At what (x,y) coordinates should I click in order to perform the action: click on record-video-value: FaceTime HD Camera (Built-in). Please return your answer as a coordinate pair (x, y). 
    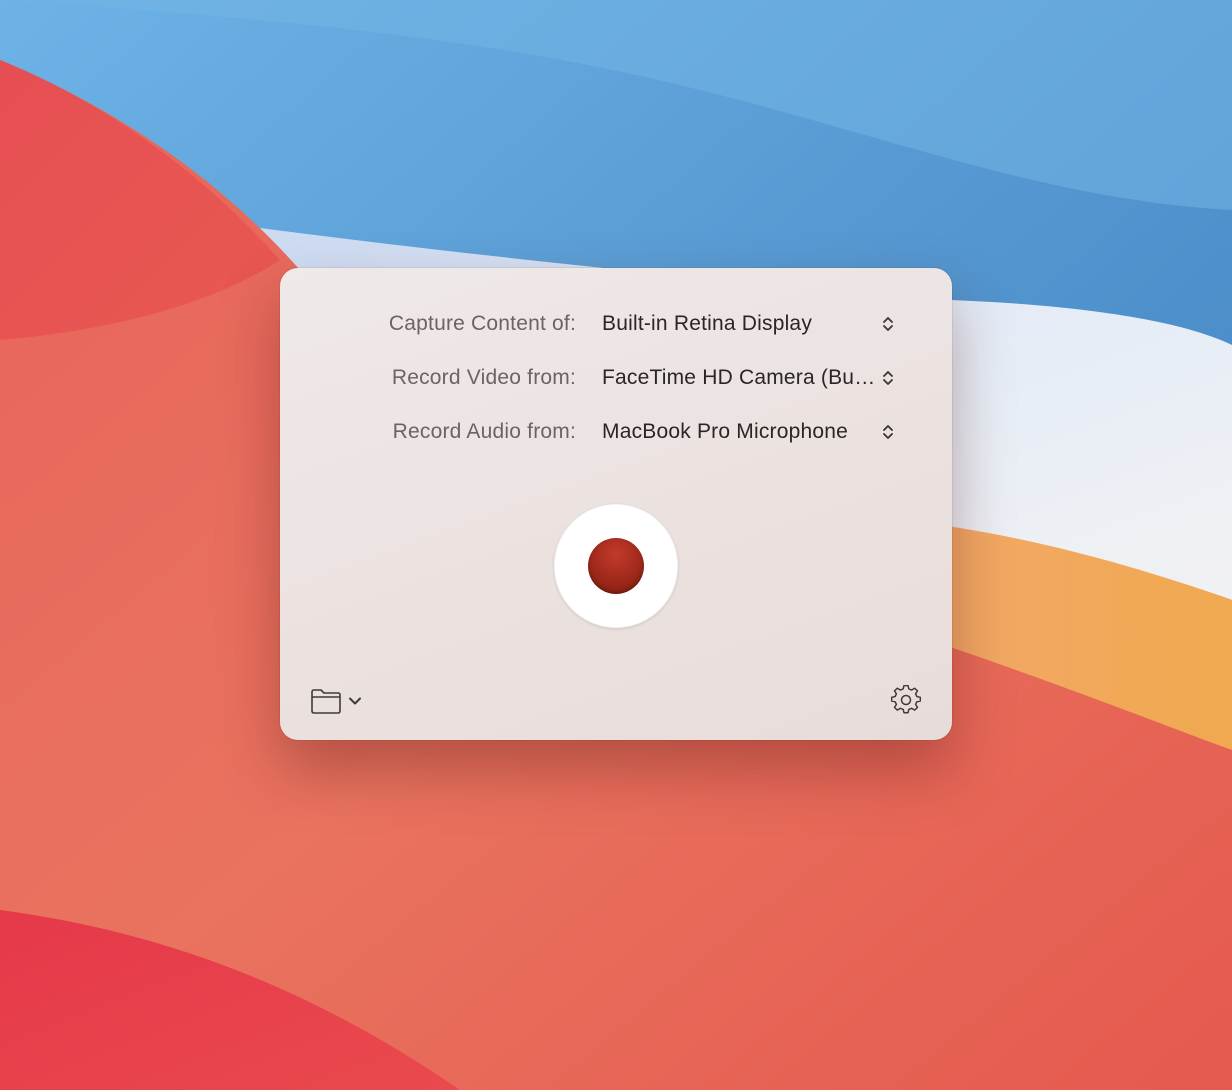
    Looking at the image, I should click on (739, 377).